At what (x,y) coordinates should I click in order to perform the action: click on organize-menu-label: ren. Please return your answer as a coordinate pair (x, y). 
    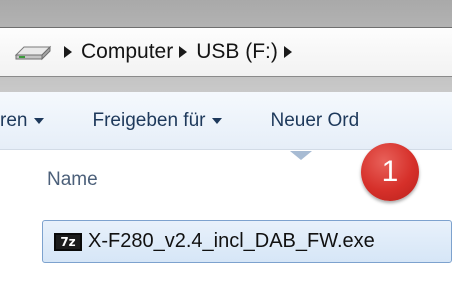
    Looking at the image, I should click on (14, 120).